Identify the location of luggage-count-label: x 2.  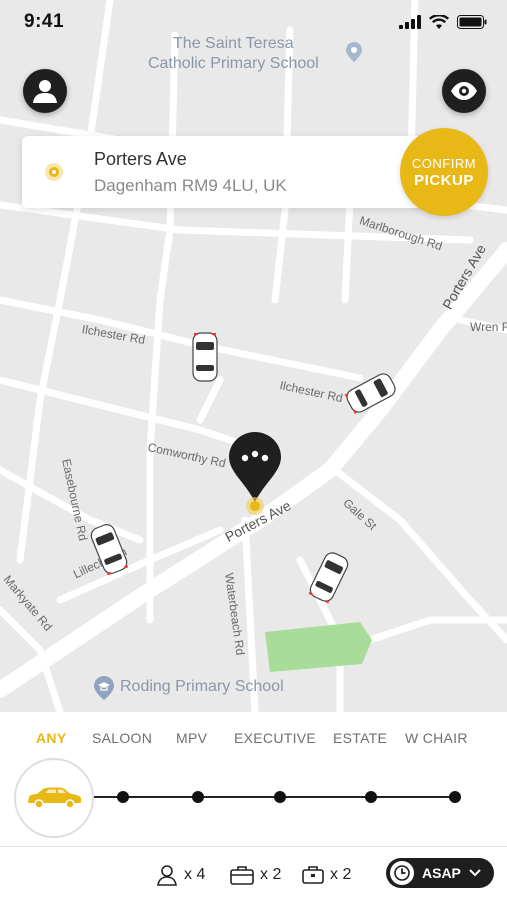
(271, 874).